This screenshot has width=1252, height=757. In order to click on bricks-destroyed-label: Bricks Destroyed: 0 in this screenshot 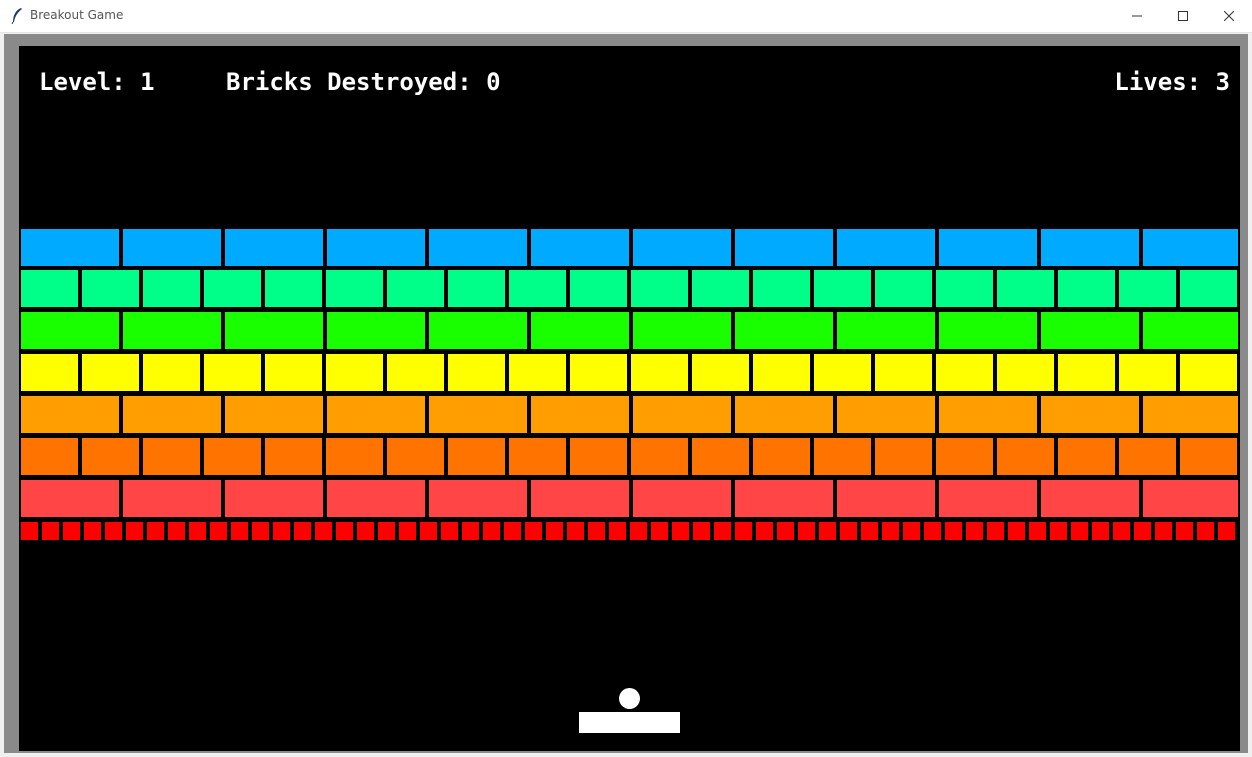, I will do `click(363, 82)`.